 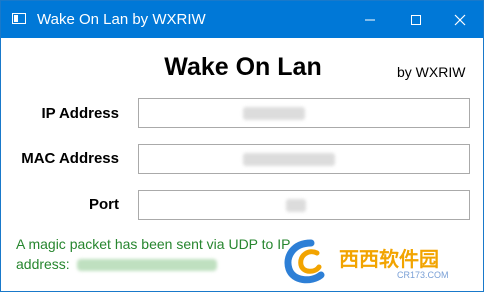 I want to click on page-title: Wake On Lan, so click(x=243, y=67).